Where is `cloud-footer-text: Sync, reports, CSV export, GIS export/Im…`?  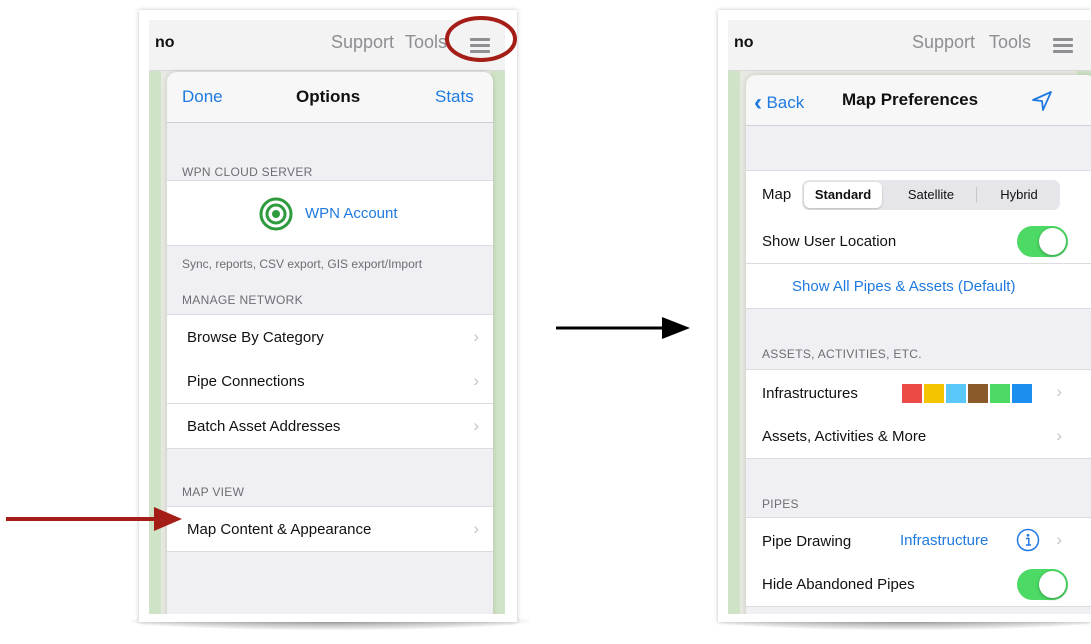
cloud-footer-text: Sync, reports, CSV export, GIS export/Im… is located at coordinates (302, 264).